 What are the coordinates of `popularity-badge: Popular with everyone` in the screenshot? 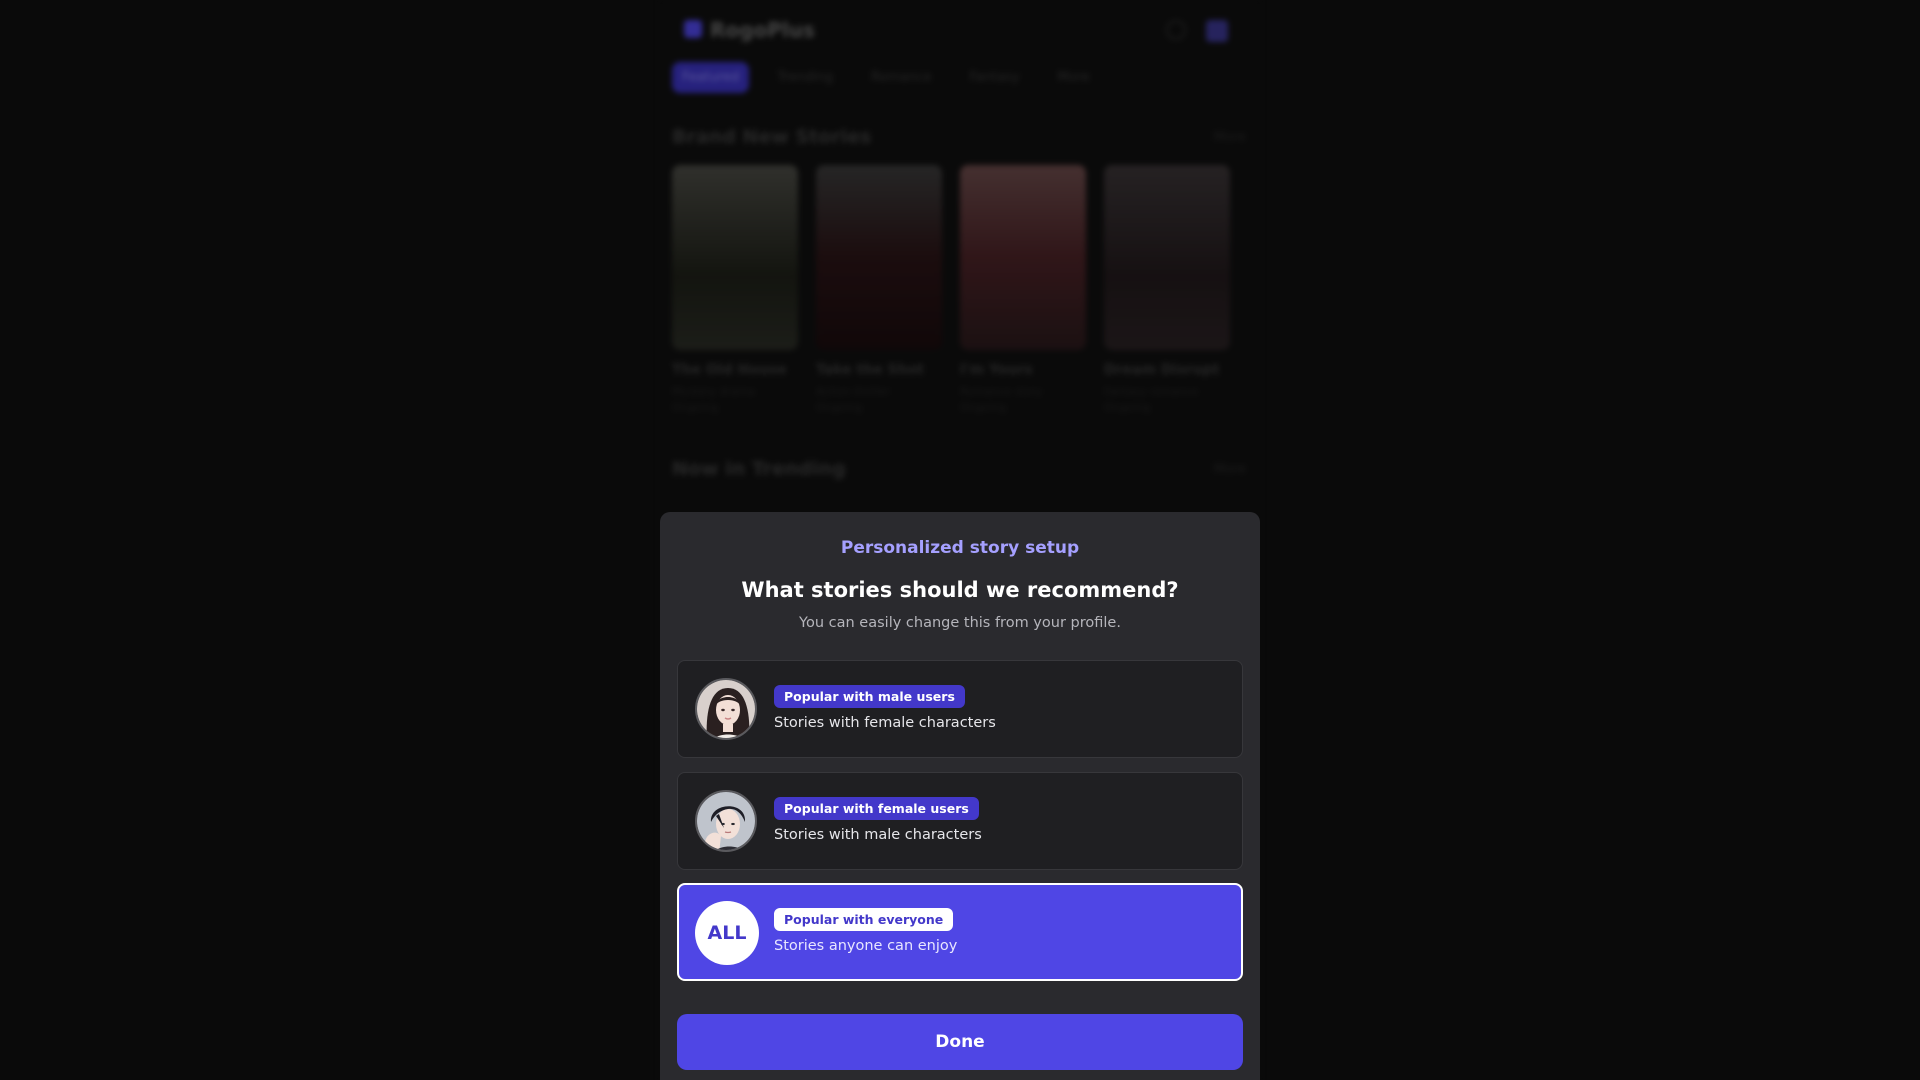 It's located at (864, 919).